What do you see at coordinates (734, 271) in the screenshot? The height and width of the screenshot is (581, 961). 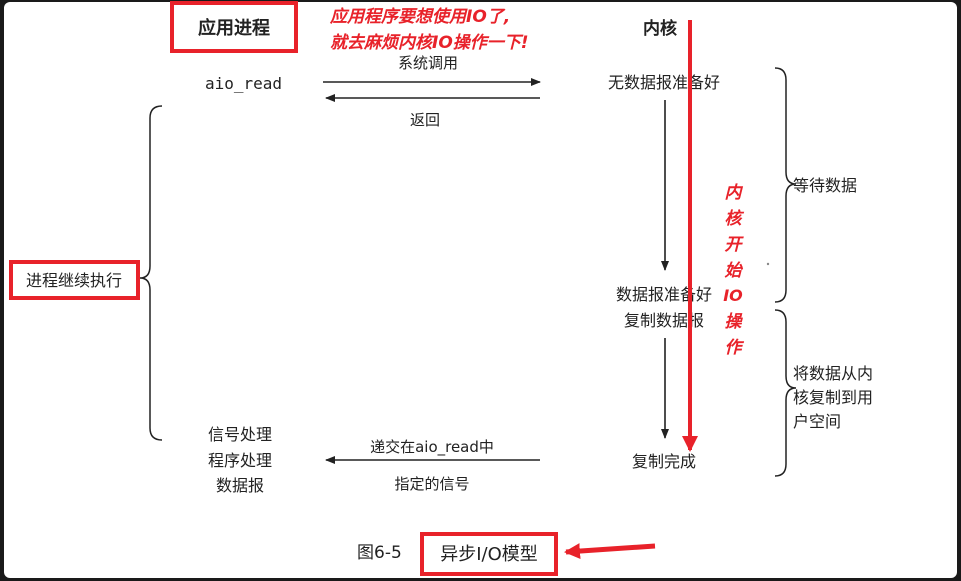 I see `kernel-vertical-4: 始` at bounding box center [734, 271].